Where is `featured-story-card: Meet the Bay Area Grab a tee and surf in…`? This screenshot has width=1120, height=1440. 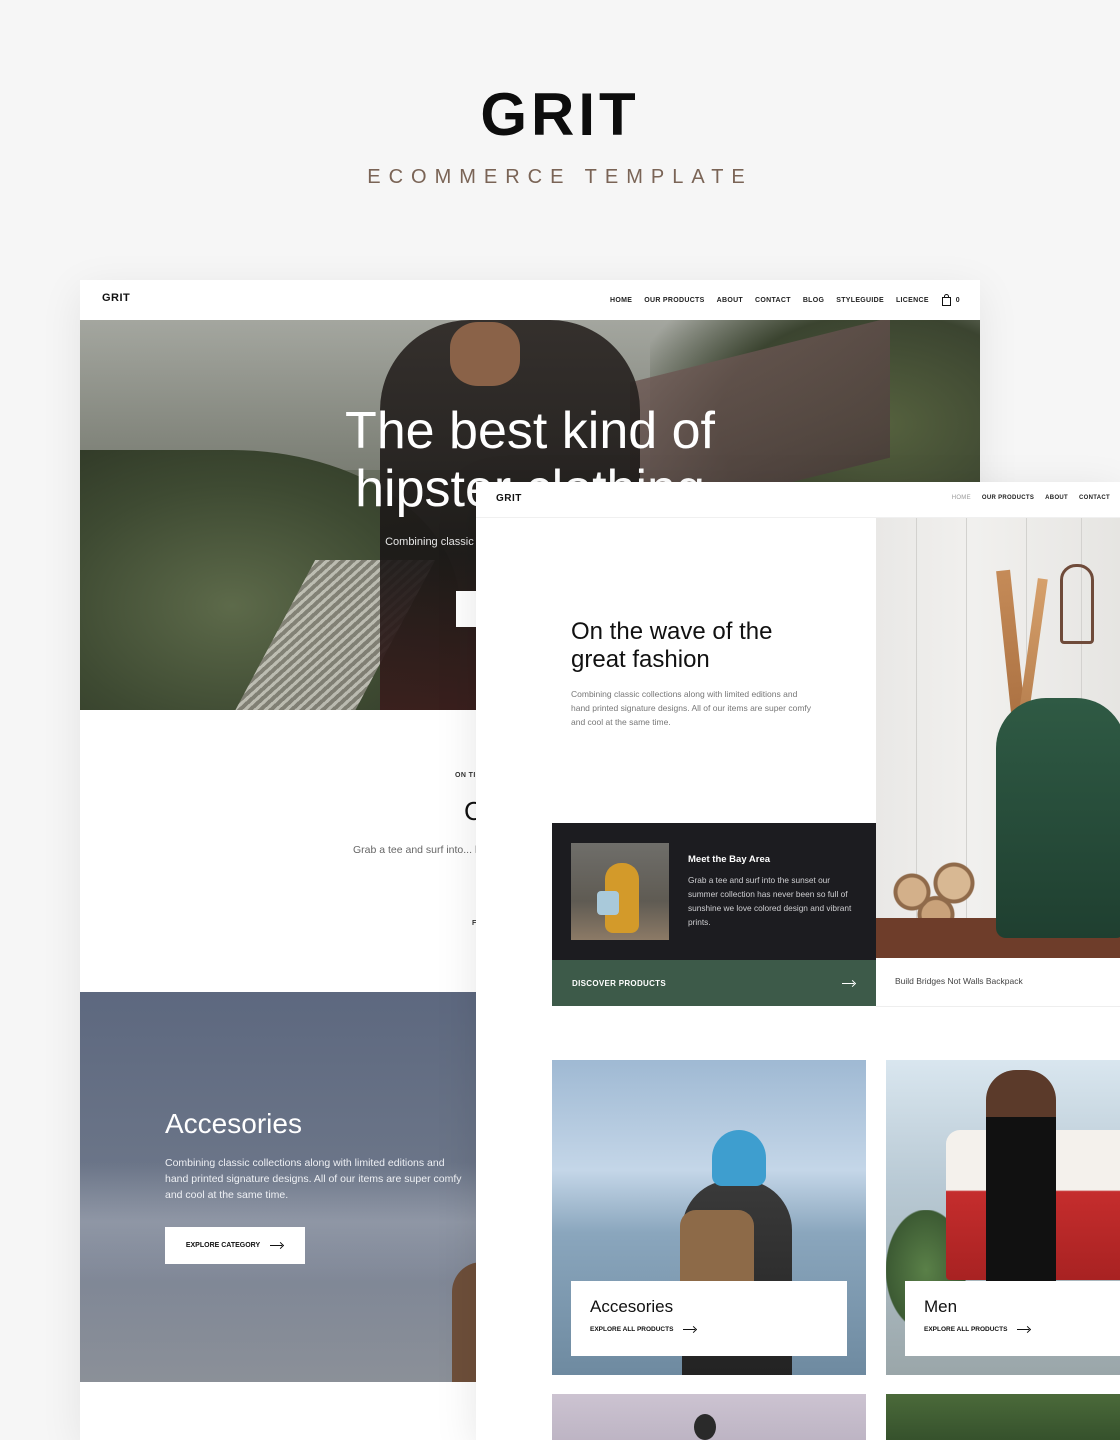 featured-story-card: Meet the Bay Area Grab a tee and surf in… is located at coordinates (714, 891).